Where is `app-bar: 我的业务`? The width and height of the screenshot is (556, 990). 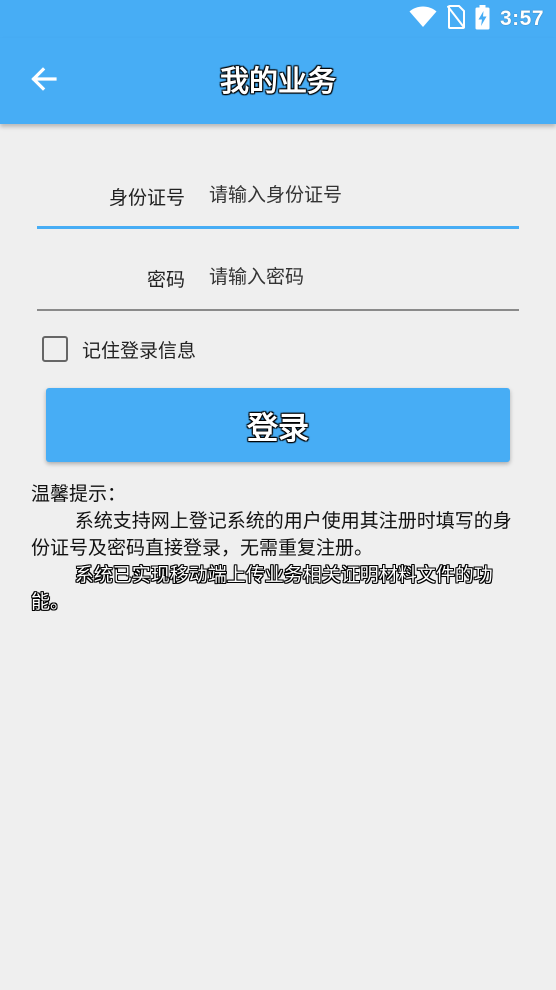
app-bar: 我的业务 is located at coordinates (278, 81).